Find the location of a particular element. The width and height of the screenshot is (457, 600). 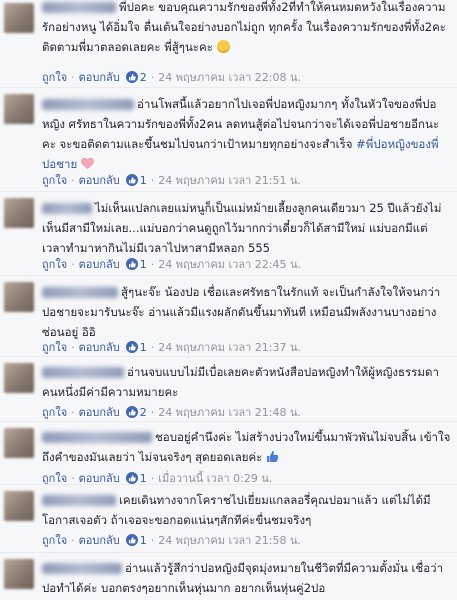

timestamp: 24 พฤษภาคม เวลา 22:45 น. is located at coordinates (229, 264).